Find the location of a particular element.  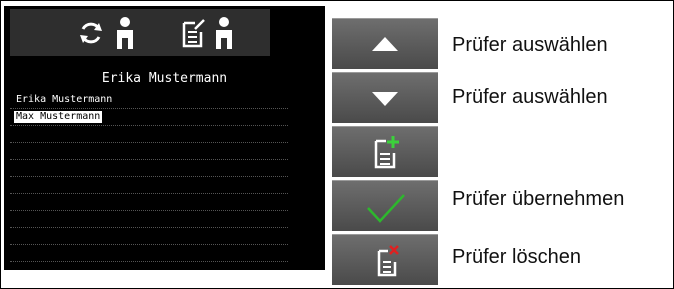

selected-tester-name: Erika Mustermann is located at coordinates (164, 78).